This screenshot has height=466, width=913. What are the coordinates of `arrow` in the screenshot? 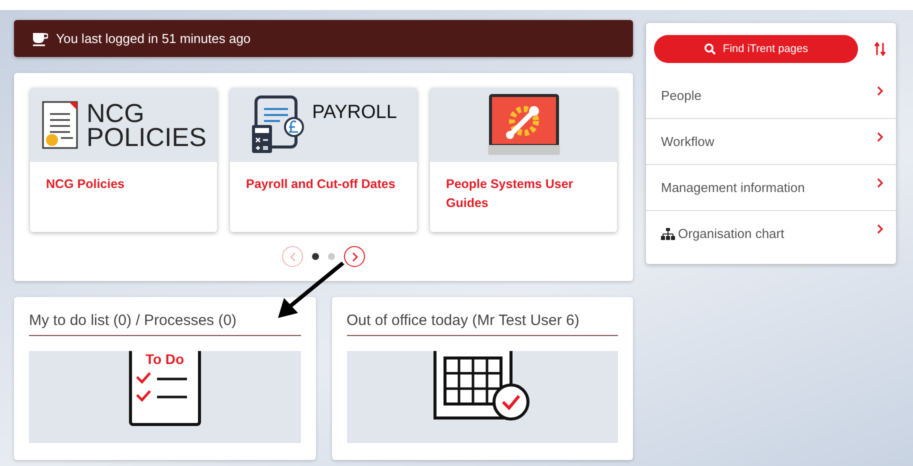 It's located at (311, 290).